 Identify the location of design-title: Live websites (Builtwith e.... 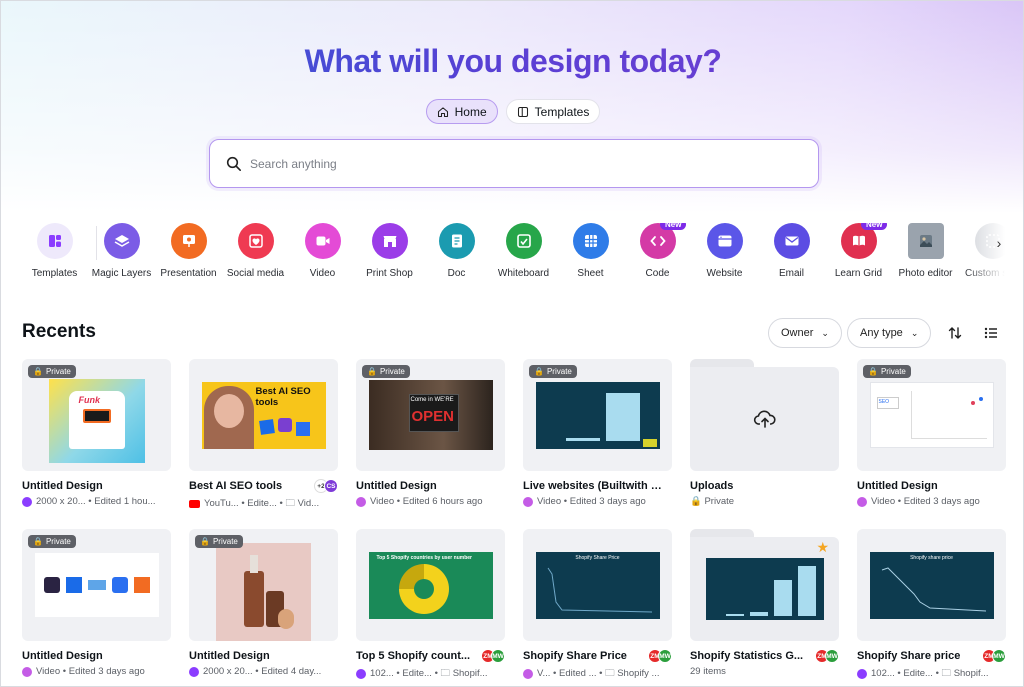
(593, 486).